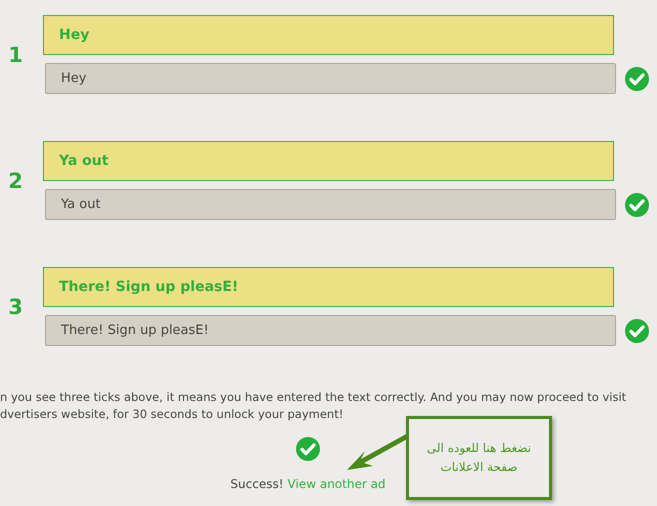 This screenshot has height=506, width=657. I want to click on annotation-text: صفحة الاعلانات, so click(479, 467).